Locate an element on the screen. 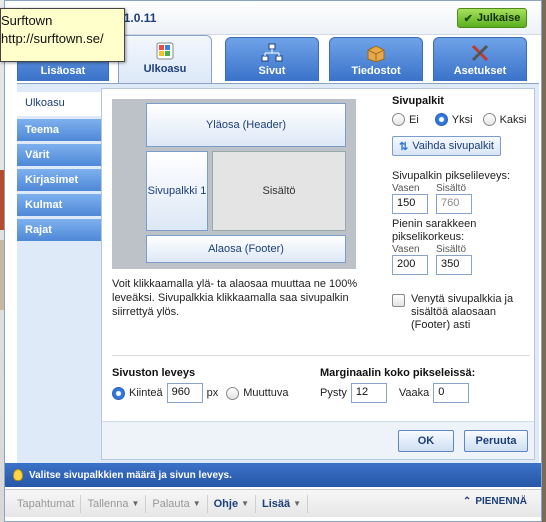 The image size is (546, 522). minimize-button: ⌃ PIENENNÄ is located at coordinates (495, 501).